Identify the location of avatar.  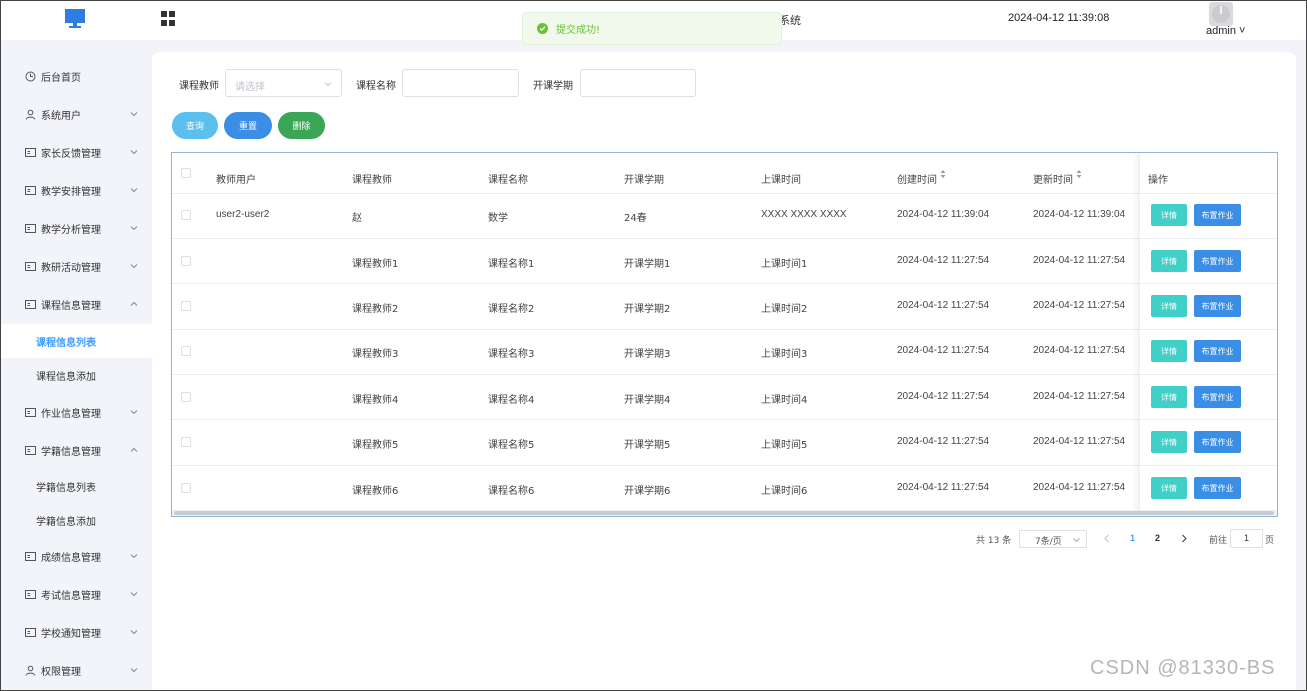
(1221, 14).